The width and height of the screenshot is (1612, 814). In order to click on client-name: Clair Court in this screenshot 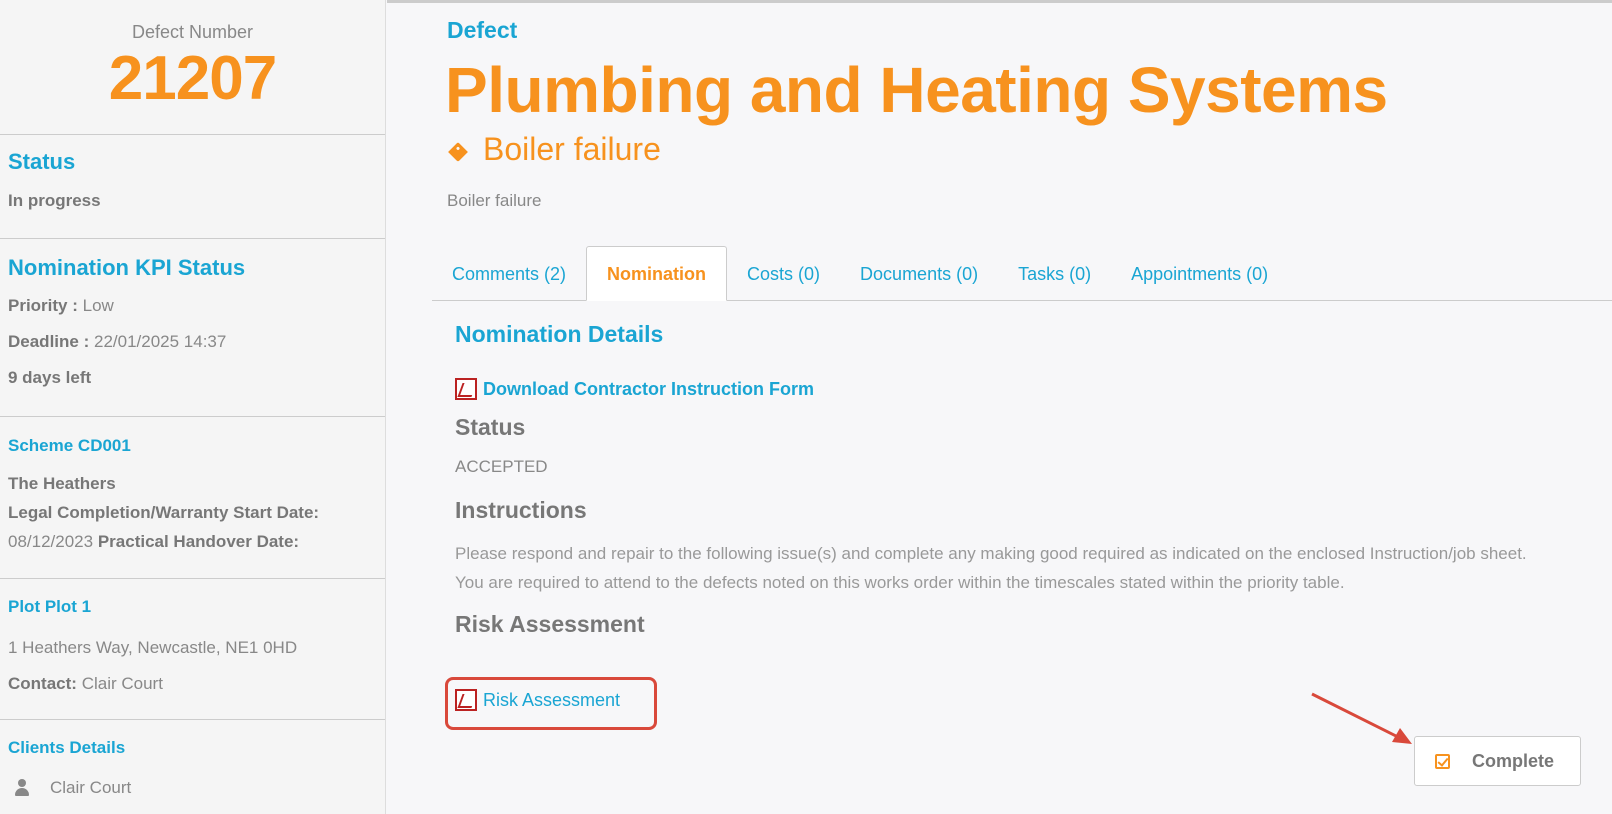, I will do `click(91, 787)`.